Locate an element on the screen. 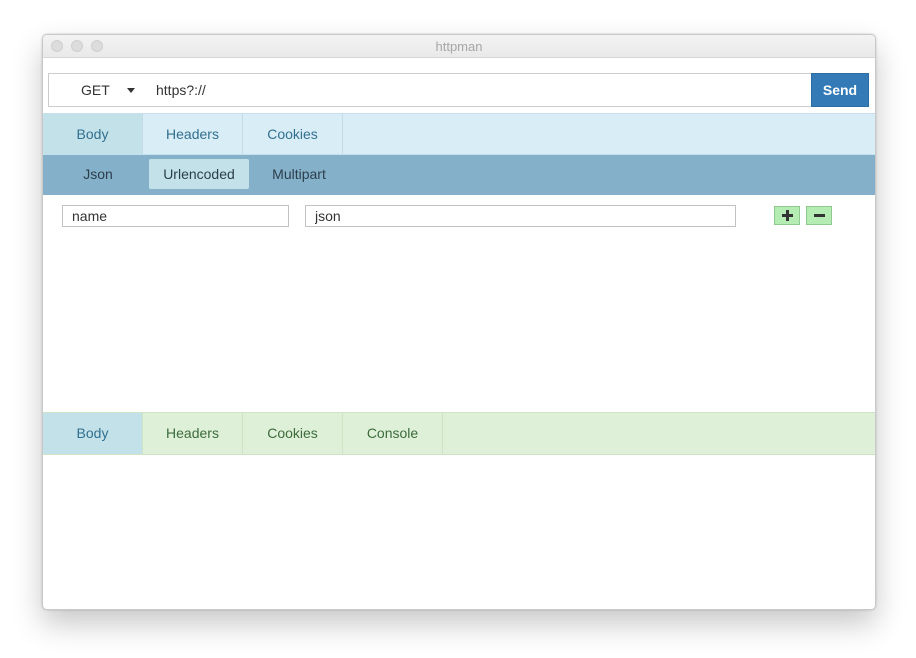  tab-body-urlencoded: Urlencoded is located at coordinates (199, 174).